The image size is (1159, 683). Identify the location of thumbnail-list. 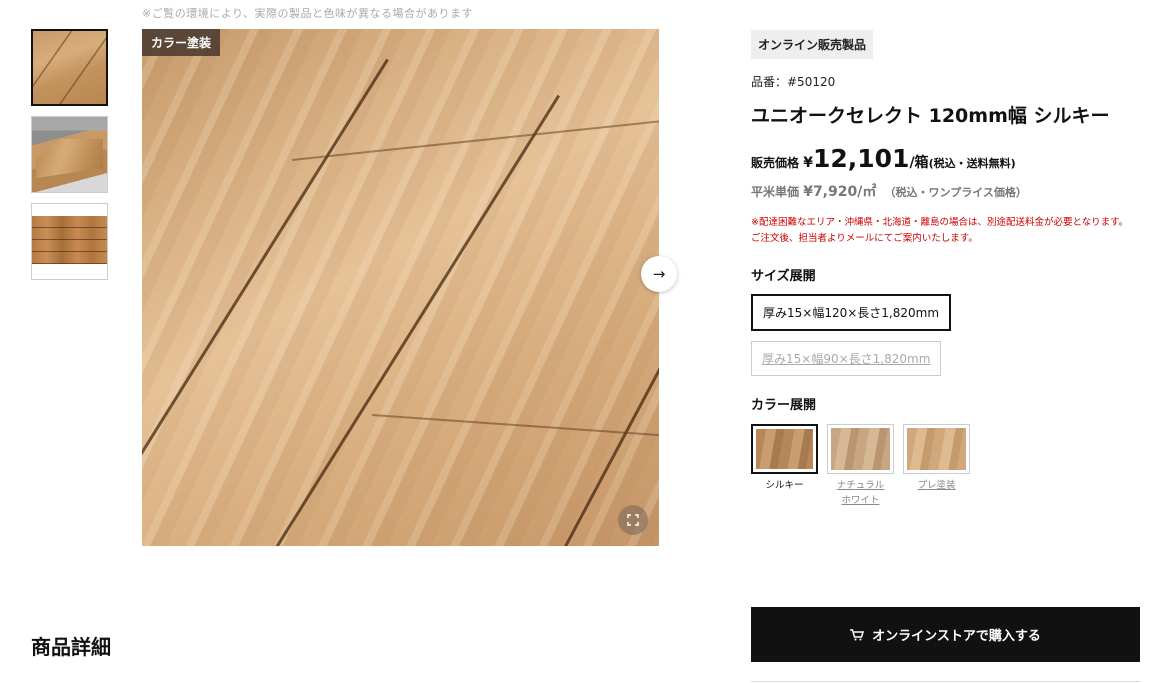
(69, 159).